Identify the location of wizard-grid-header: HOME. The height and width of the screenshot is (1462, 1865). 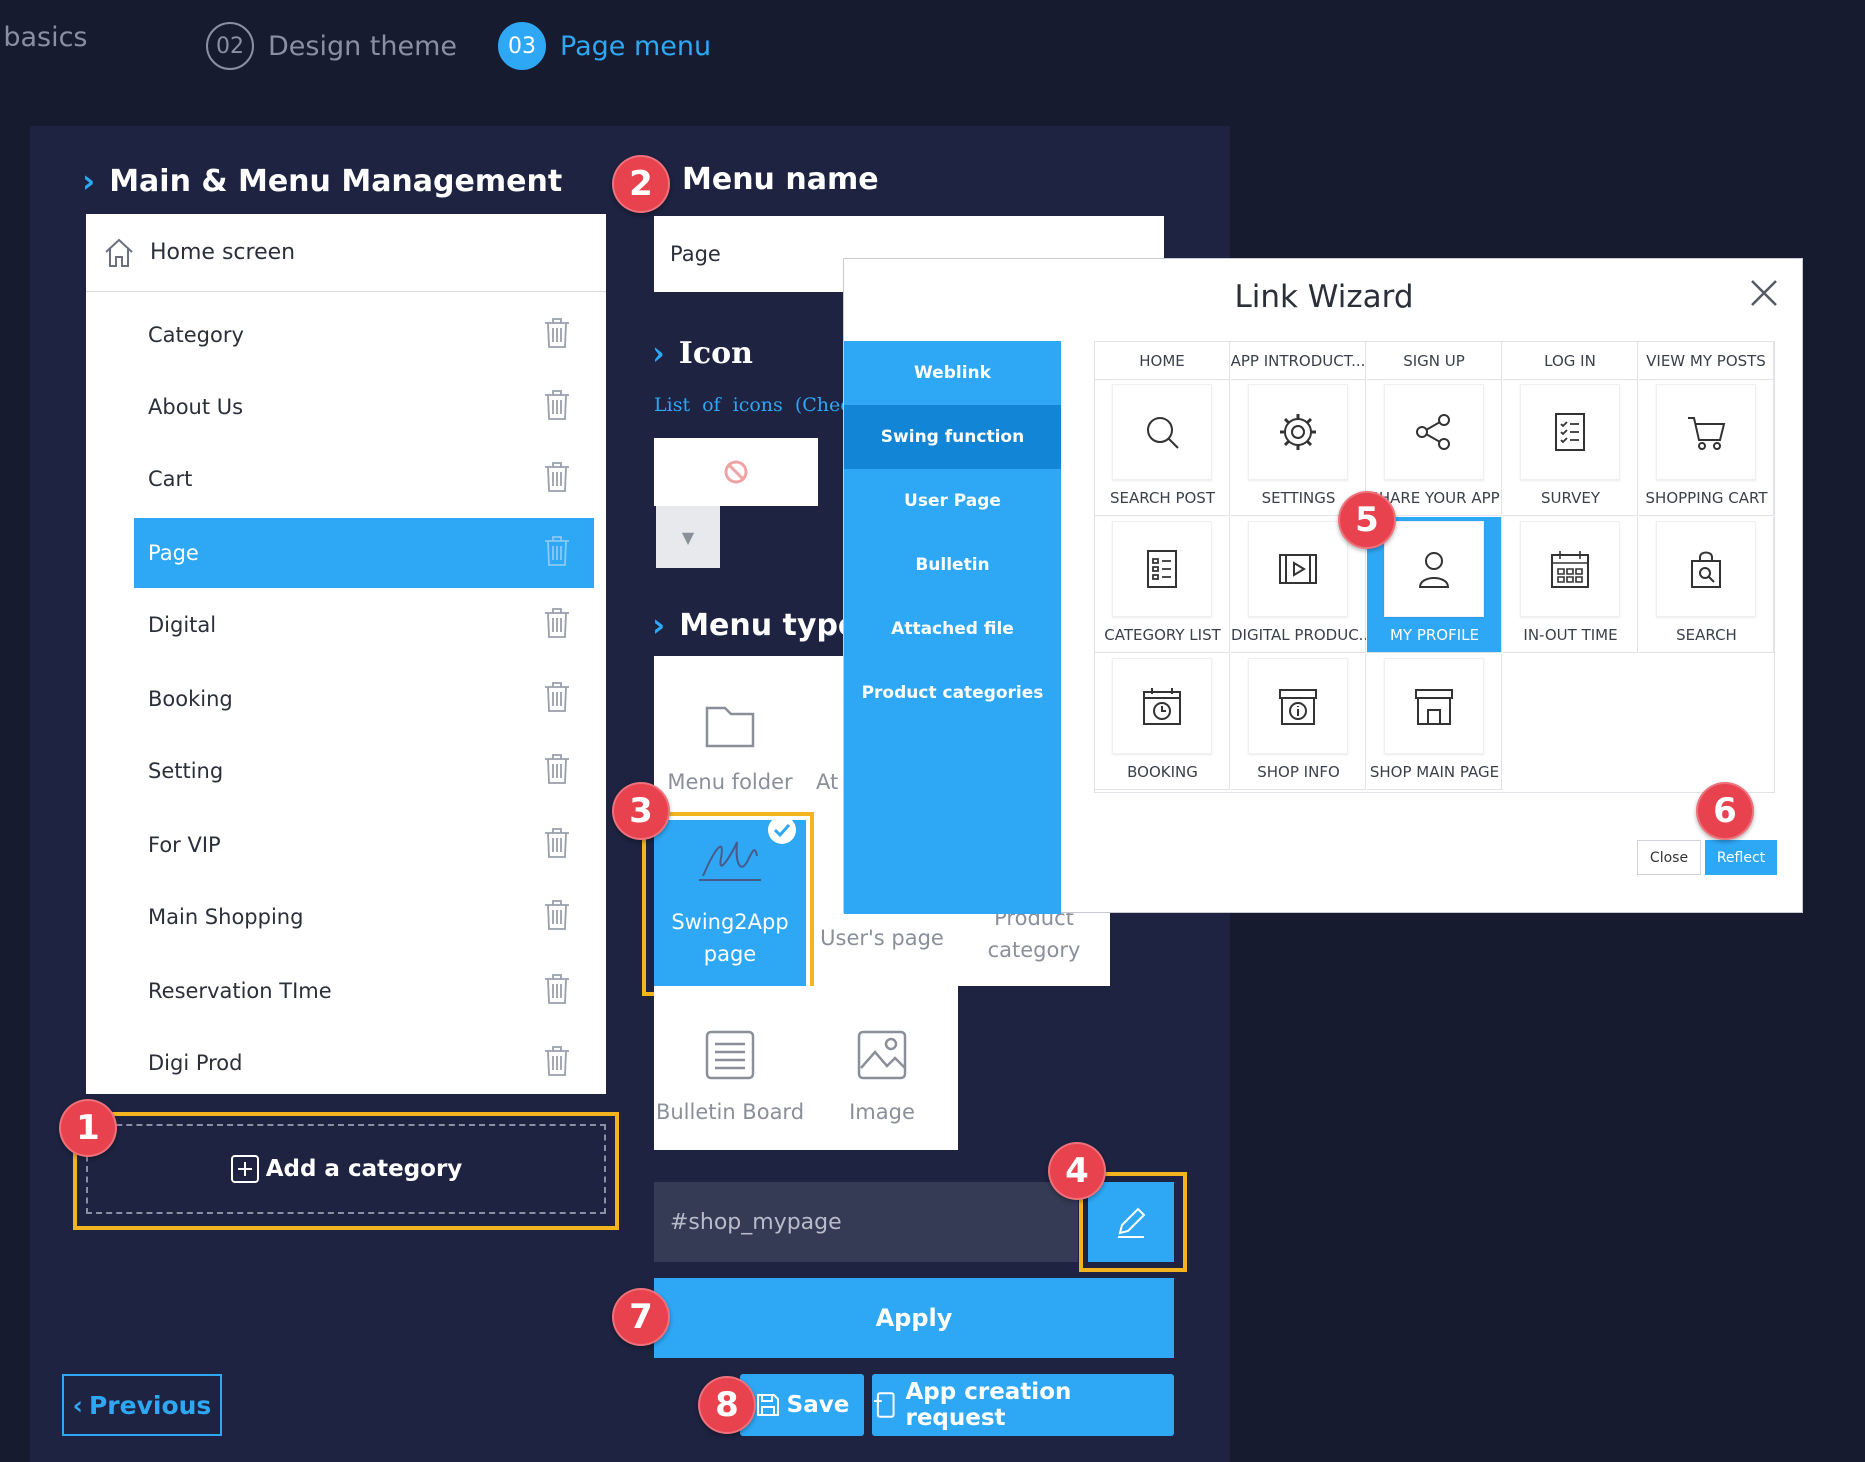
(1162, 361).